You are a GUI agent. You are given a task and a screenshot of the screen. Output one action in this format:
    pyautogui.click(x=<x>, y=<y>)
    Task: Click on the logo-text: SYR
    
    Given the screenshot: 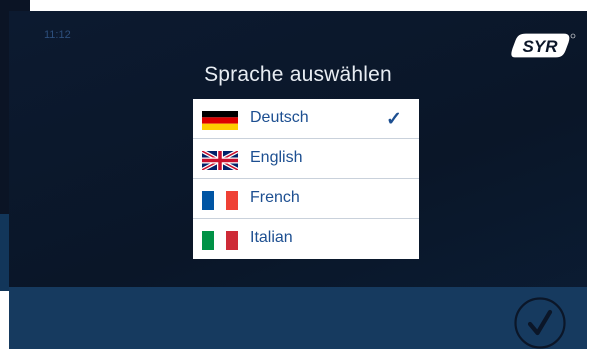 What is the action you would take?
    pyautogui.click(x=541, y=46)
    